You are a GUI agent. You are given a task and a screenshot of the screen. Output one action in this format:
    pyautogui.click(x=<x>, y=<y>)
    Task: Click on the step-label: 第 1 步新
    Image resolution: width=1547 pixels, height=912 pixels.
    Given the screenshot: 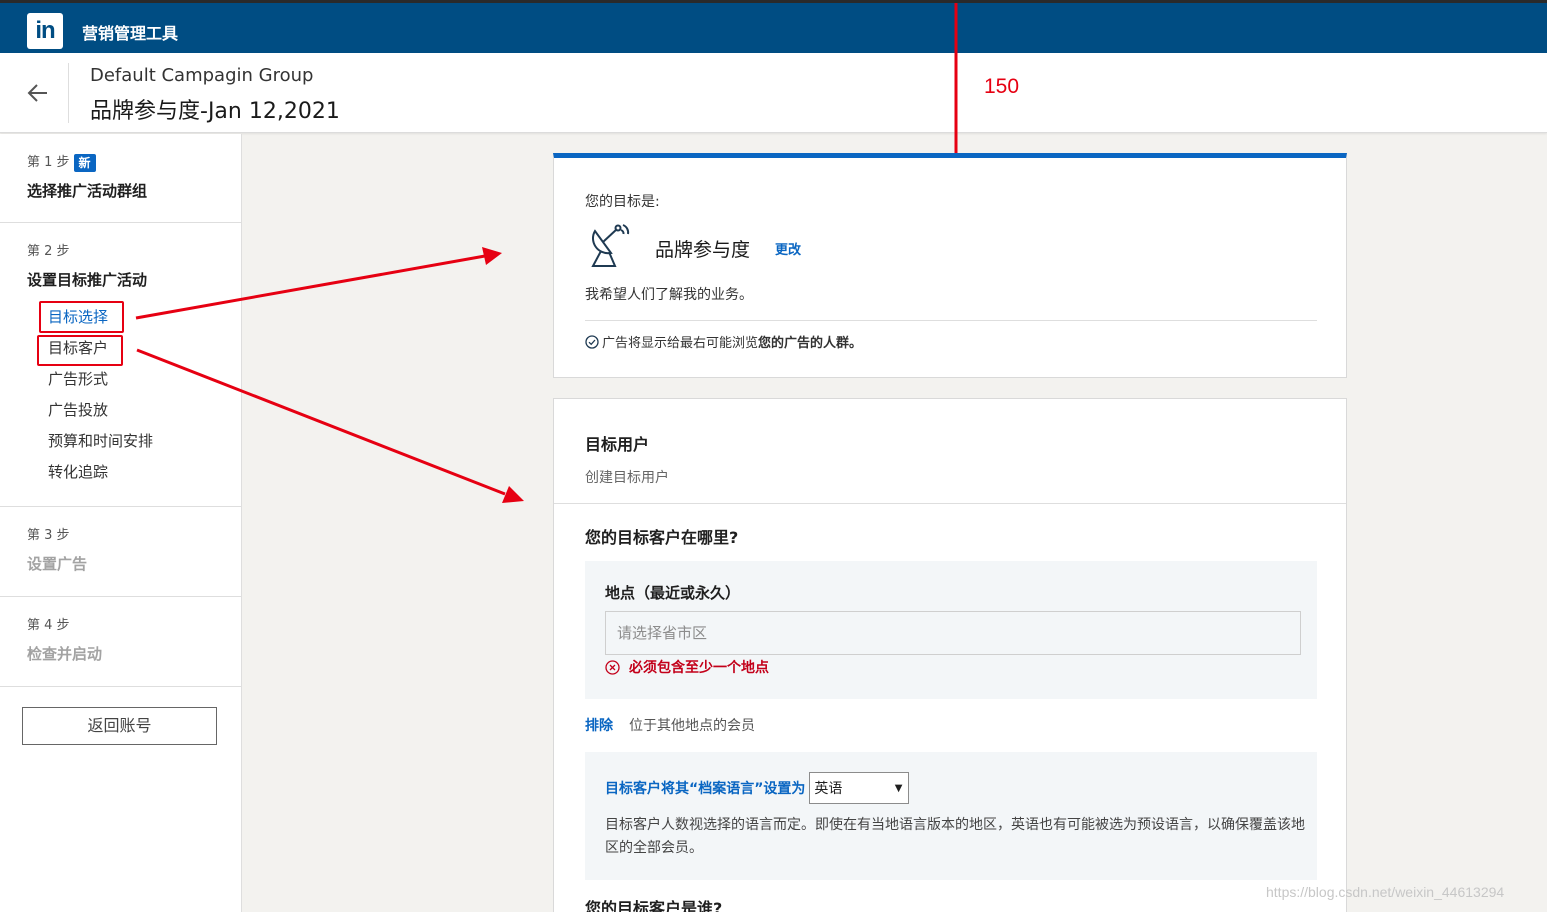 What is the action you would take?
    pyautogui.click(x=134, y=163)
    